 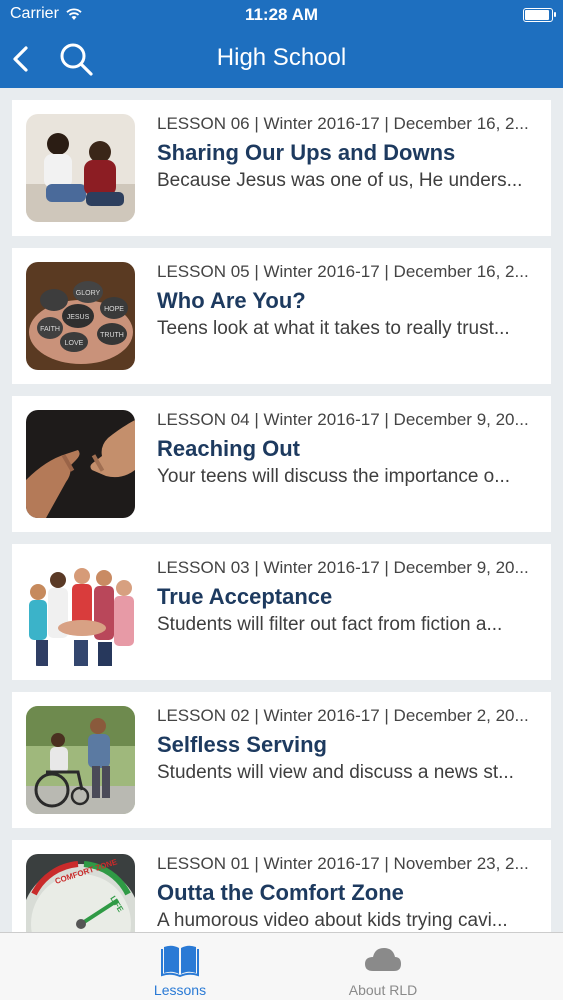 I want to click on book-icon, so click(x=180, y=961).